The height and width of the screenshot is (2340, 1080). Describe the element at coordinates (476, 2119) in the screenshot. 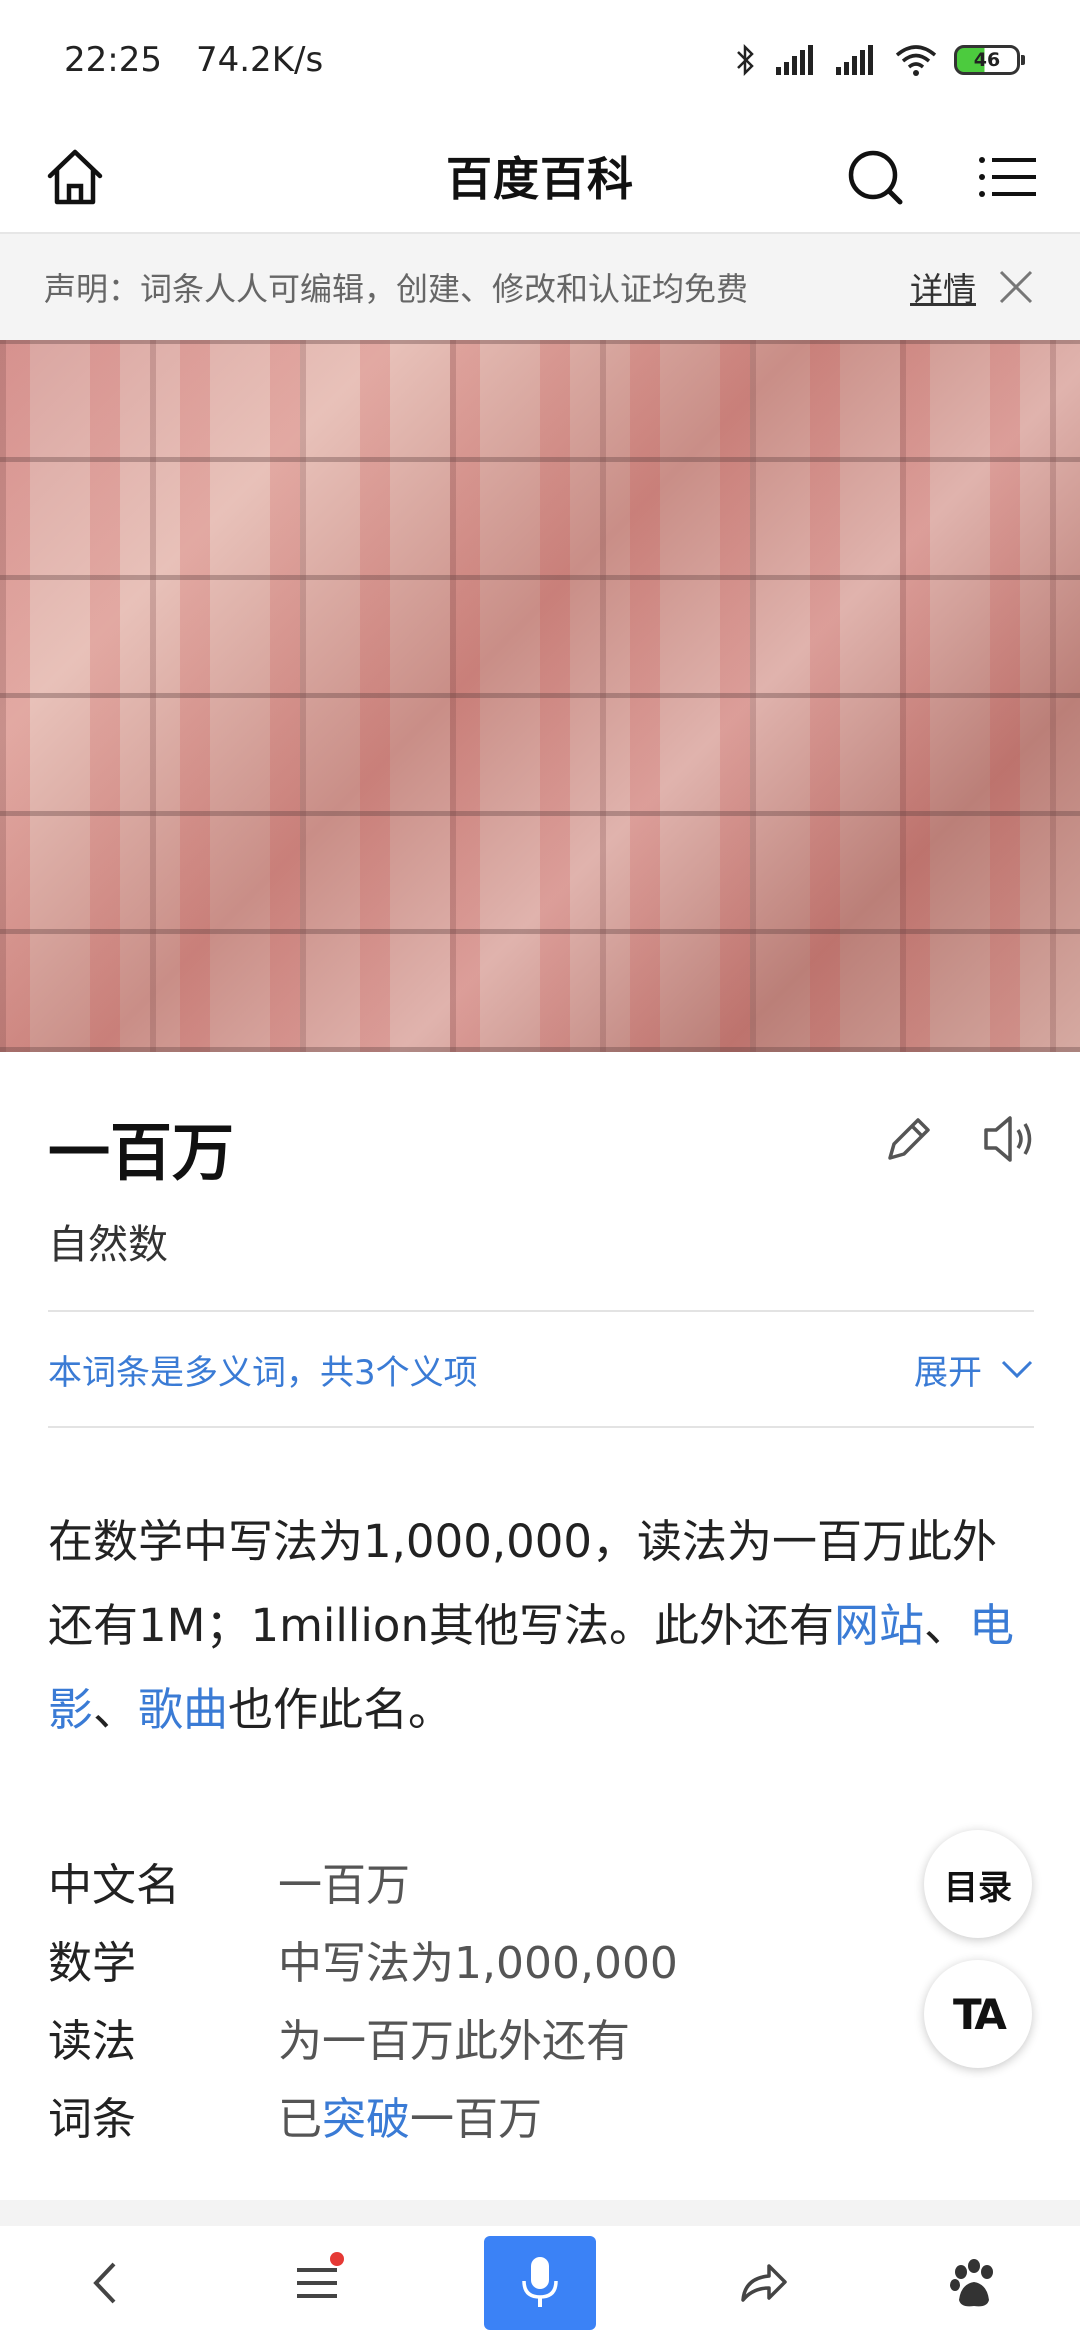

I see `info-value-suffix: 一百万` at that location.